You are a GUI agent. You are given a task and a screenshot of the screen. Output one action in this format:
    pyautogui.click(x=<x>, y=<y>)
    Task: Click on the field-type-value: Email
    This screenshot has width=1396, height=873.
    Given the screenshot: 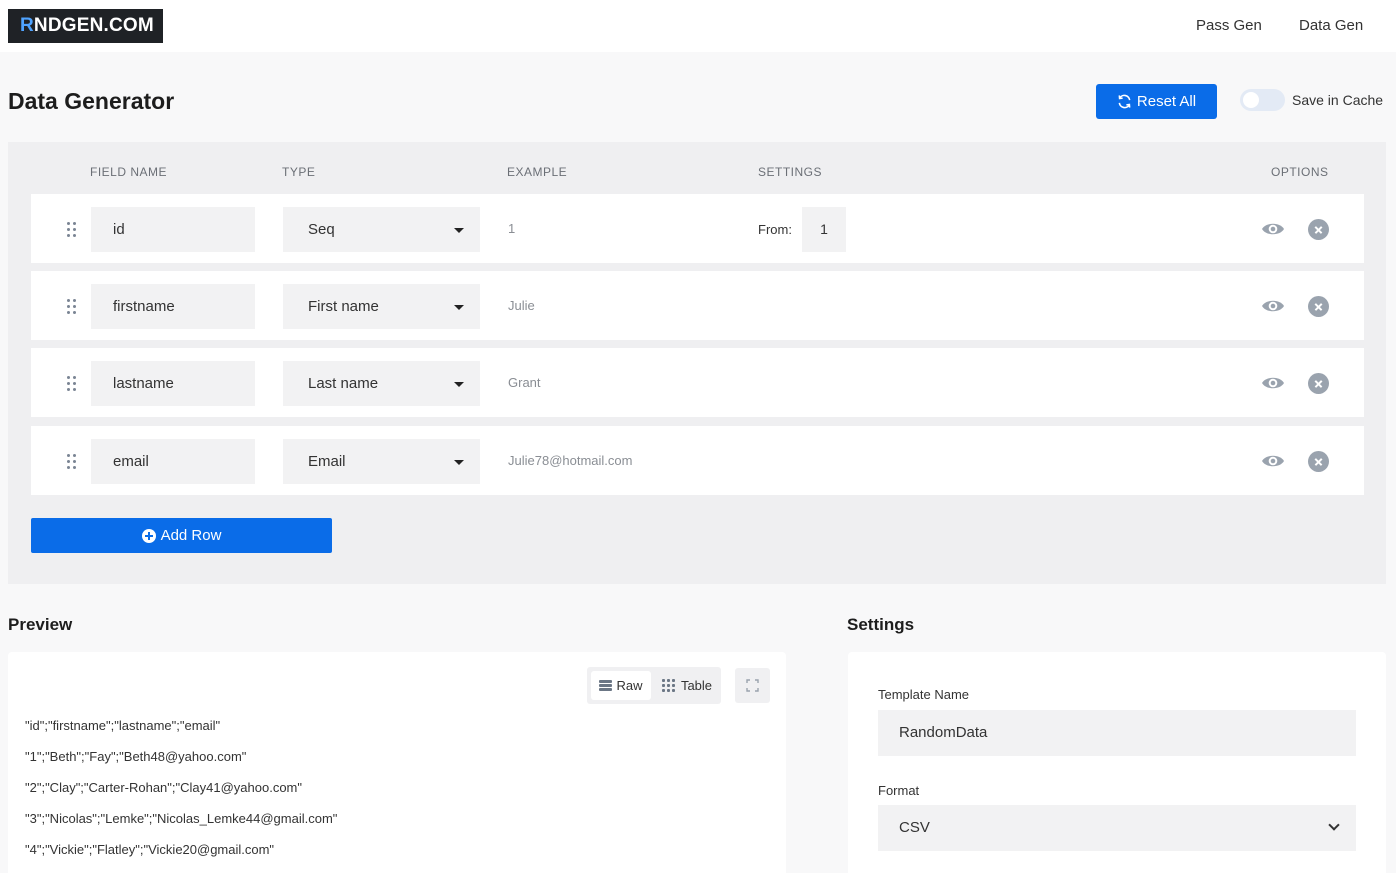 What is the action you would take?
    pyautogui.click(x=327, y=461)
    